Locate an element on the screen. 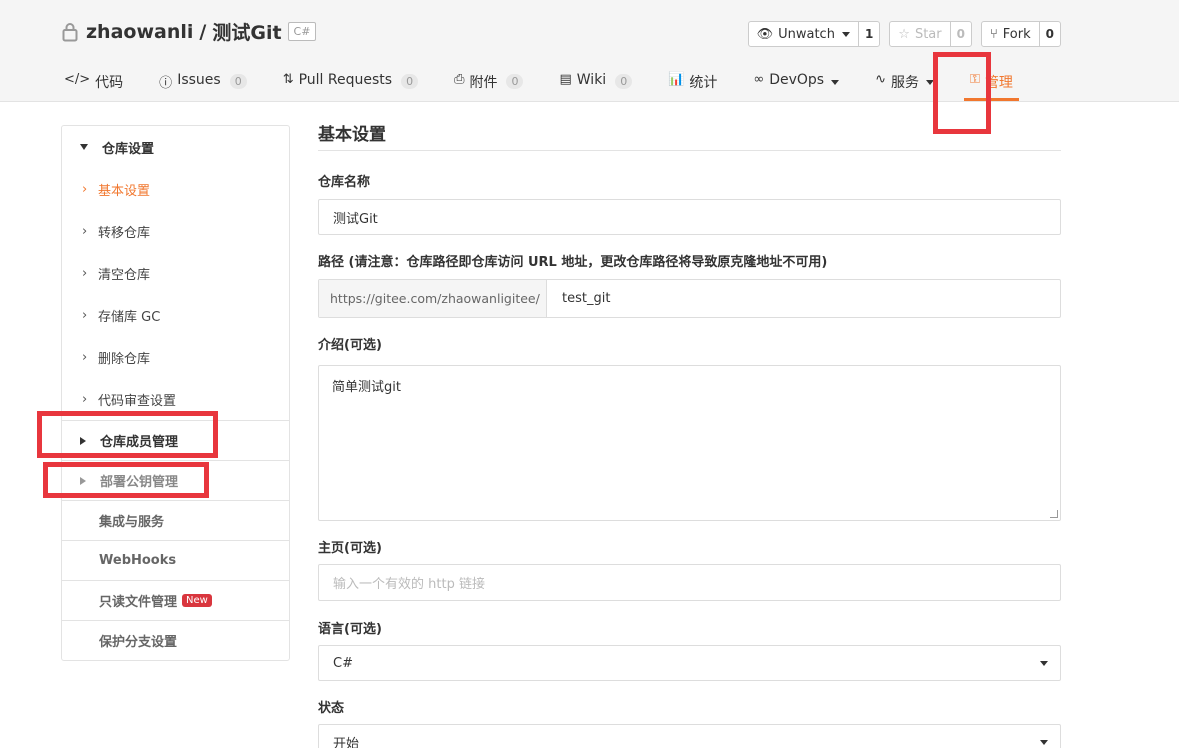 The height and width of the screenshot is (748, 1179). bar-chart-icon: 📊 is located at coordinates (676, 79).